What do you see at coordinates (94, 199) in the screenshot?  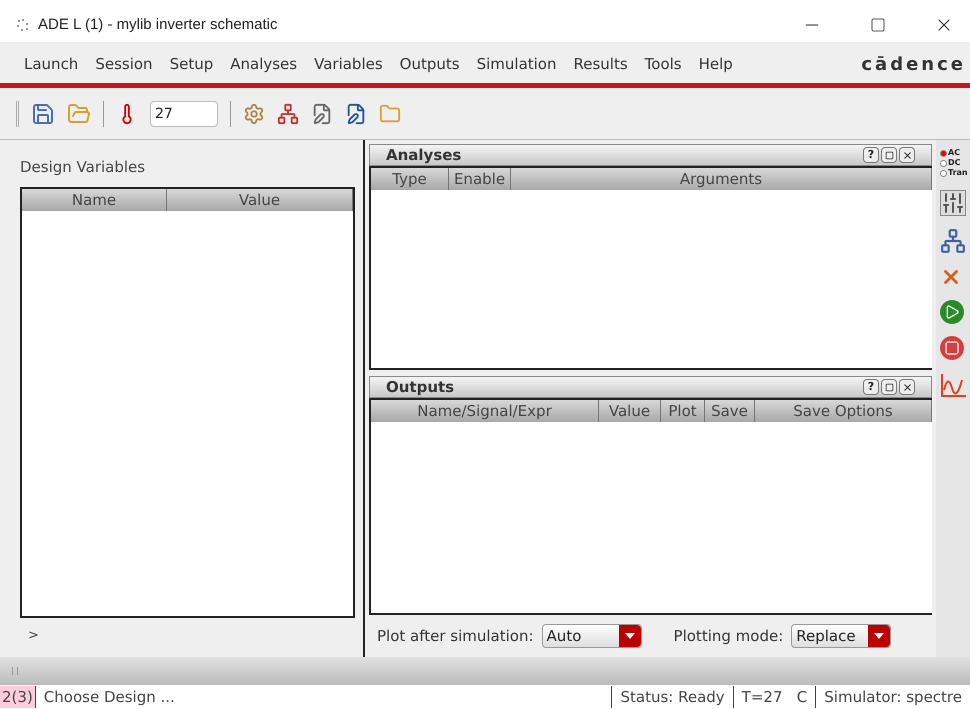 I see `column-header: Name` at bounding box center [94, 199].